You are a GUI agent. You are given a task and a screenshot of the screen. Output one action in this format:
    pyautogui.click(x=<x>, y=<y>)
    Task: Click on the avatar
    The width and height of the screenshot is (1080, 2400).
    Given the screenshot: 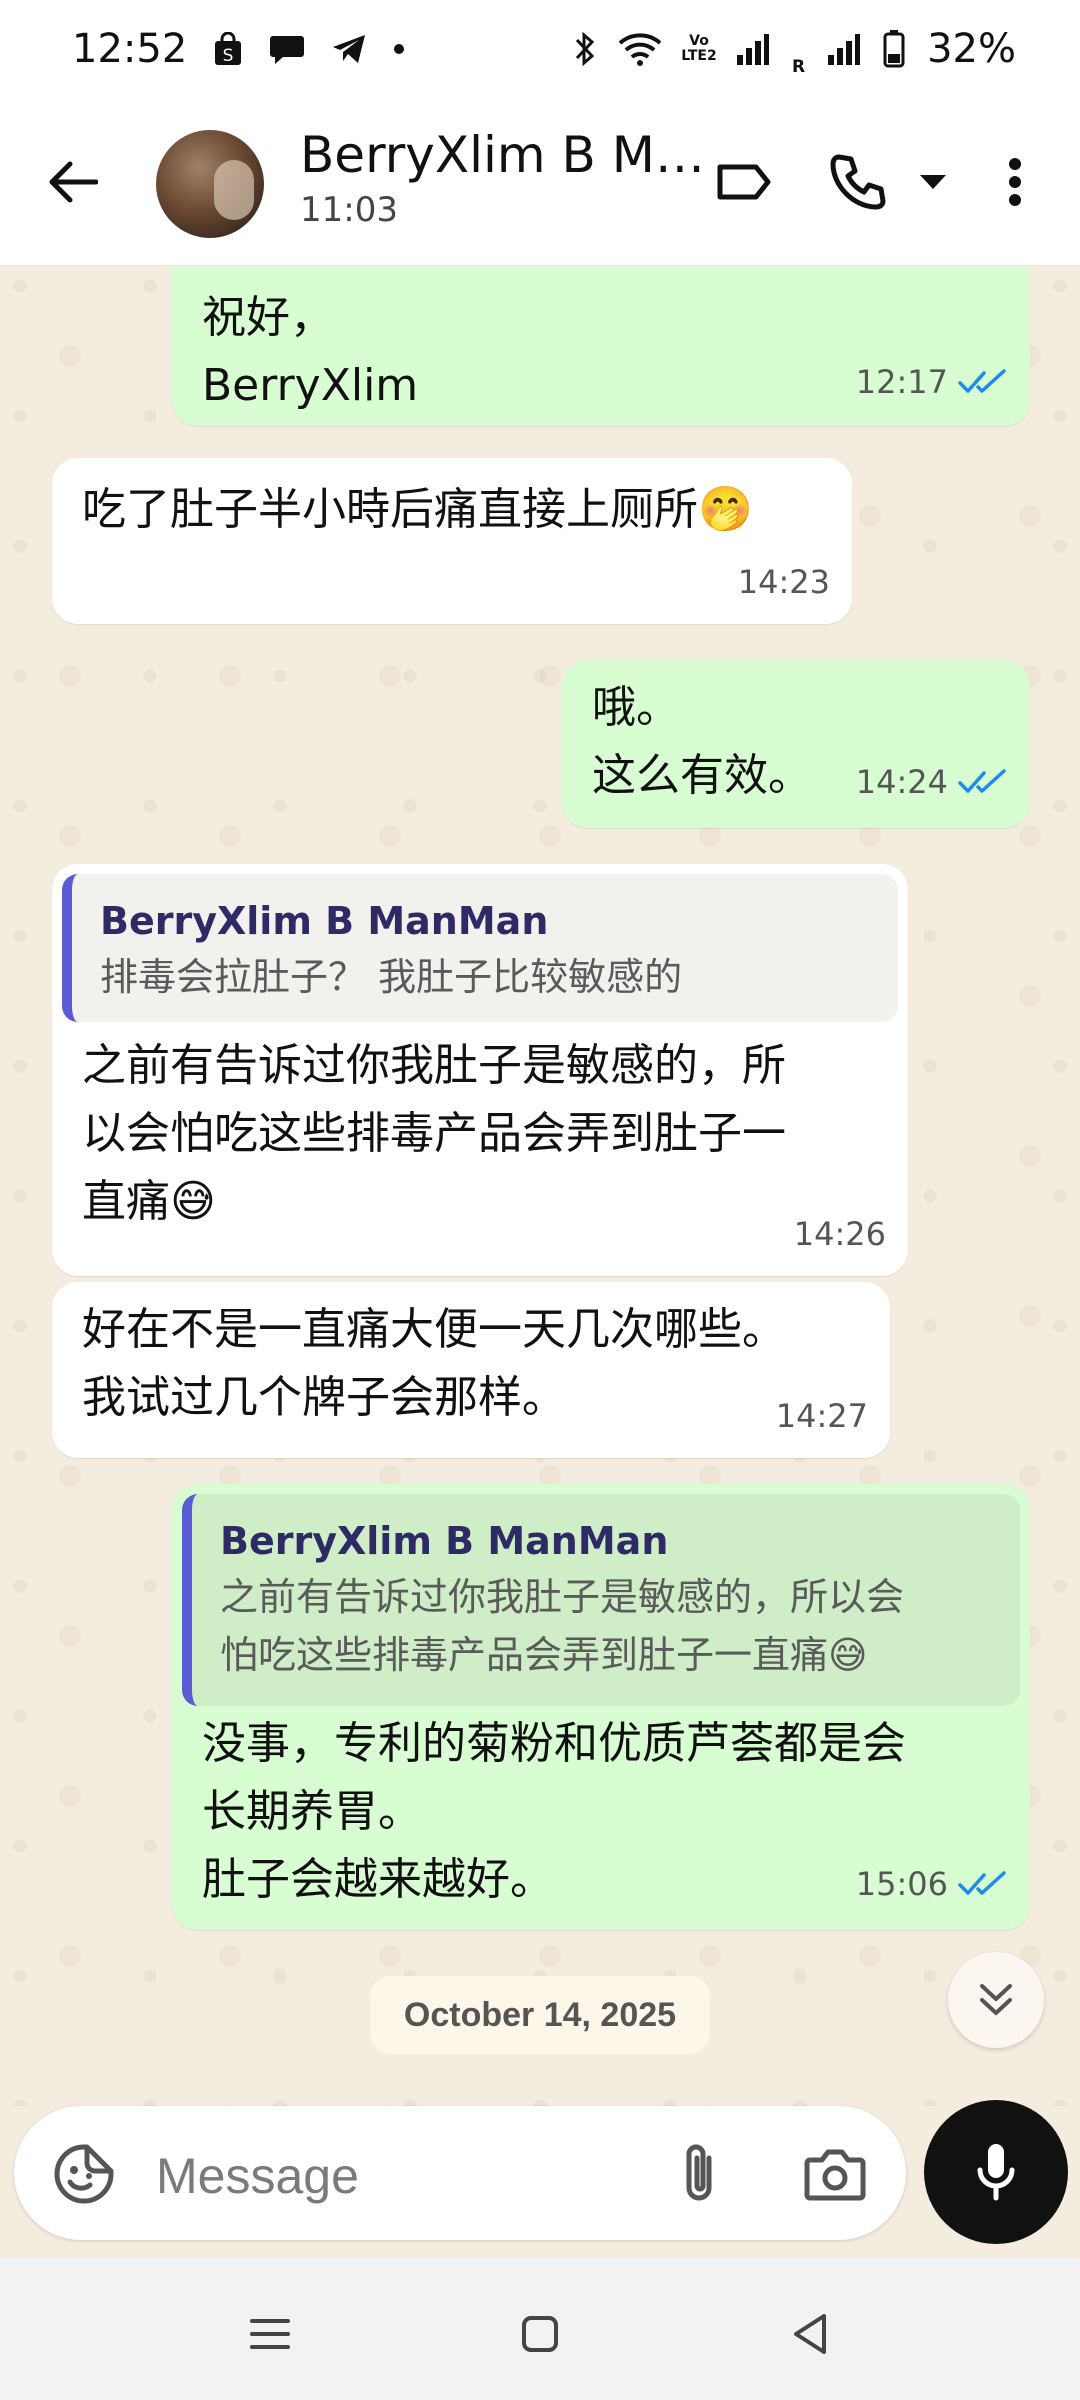 What is the action you would take?
    pyautogui.click(x=210, y=184)
    